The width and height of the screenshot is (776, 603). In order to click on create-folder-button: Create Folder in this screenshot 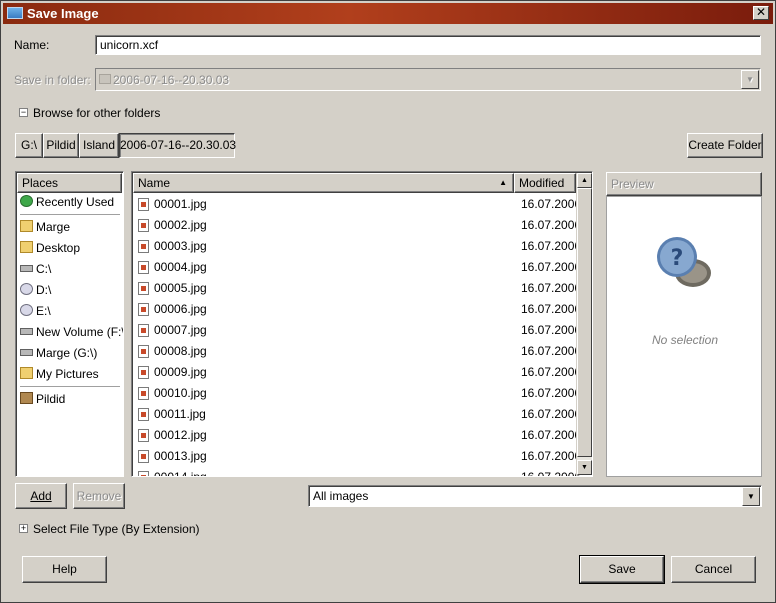, I will do `click(725, 145)`.